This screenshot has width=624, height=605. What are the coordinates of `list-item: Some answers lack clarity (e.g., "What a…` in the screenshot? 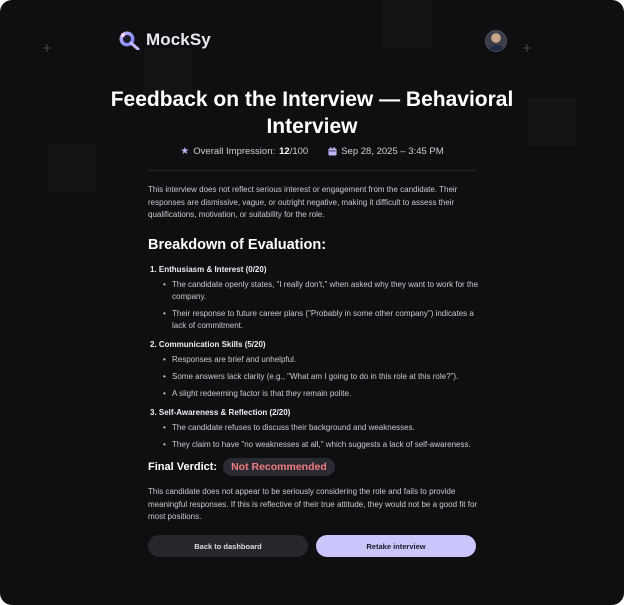 It's located at (314, 377).